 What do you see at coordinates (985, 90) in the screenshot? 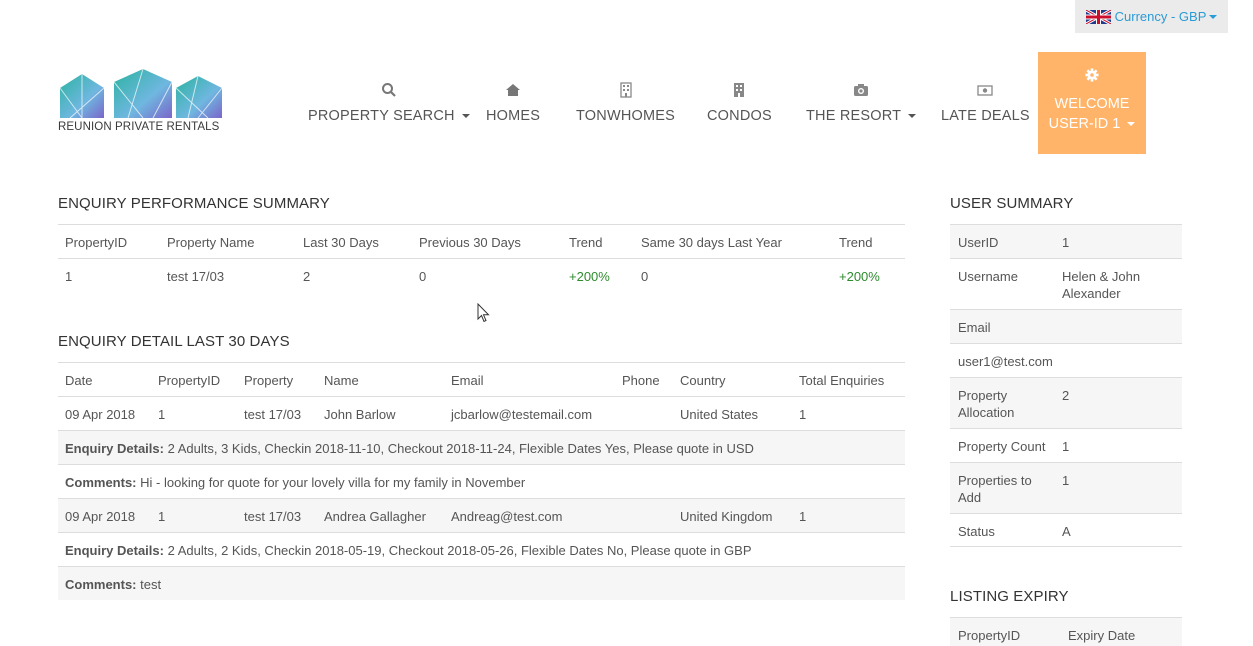
I see `money-icon` at bounding box center [985, 90].